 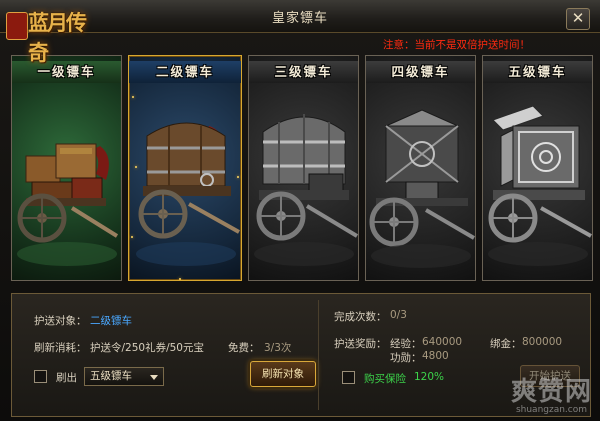 What do you see at coordinates (398, 315) in the screenshot?
I see `completed-count-value: 0/3` at bounding box center [398, 315].